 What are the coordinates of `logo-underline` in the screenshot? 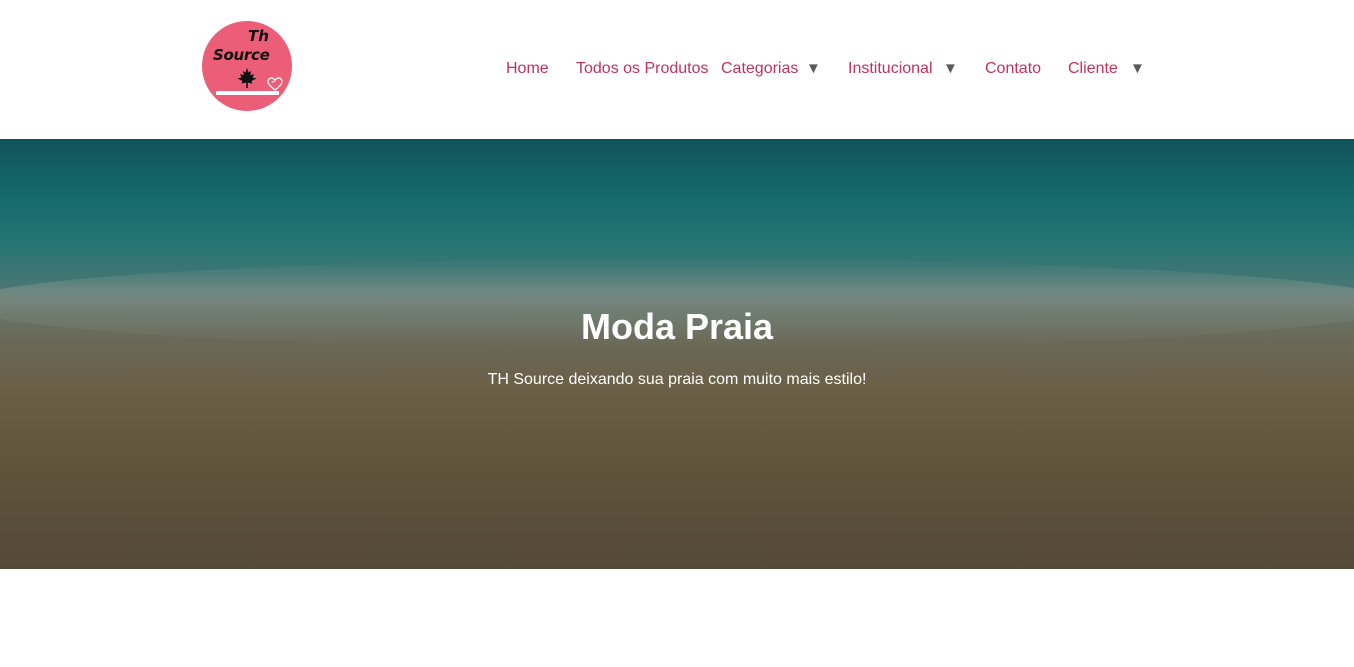 It's located at (247, 93).